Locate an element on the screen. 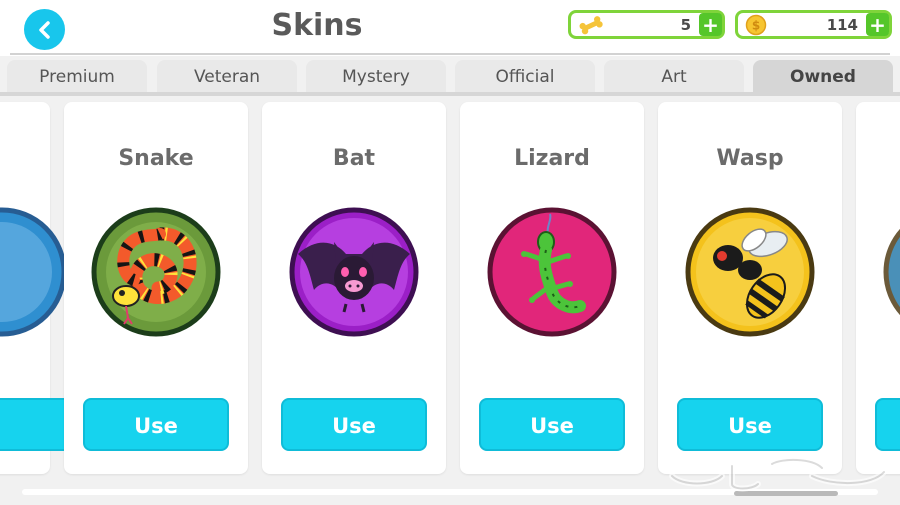  header-divider is located at coordinates (450, 54).